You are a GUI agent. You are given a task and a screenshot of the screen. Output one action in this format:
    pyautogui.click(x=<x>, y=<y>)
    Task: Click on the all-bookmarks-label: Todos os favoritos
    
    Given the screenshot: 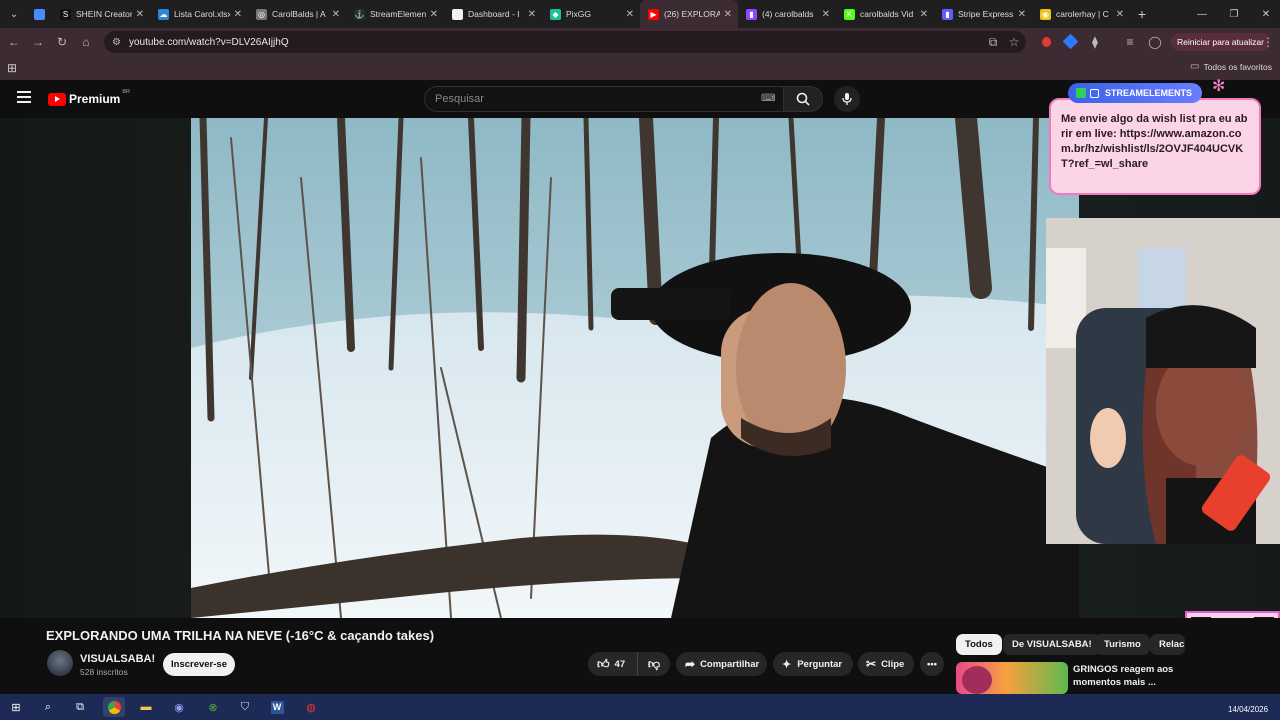 What is the action you would take?
    pyautogui.click(x=1237, y=66)
    